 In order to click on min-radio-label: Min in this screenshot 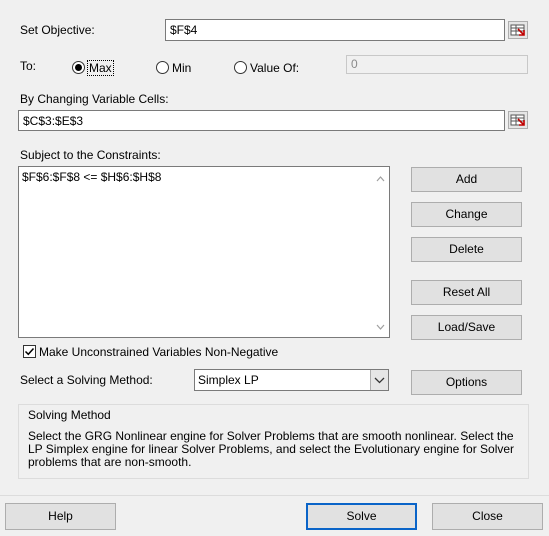, I will do `click(181, 68)`.